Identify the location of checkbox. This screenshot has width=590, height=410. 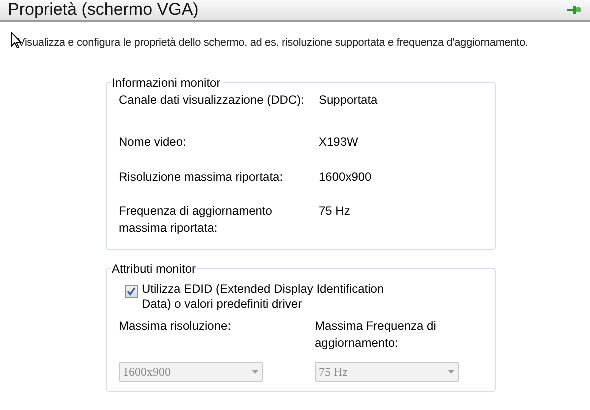
(131, 291).